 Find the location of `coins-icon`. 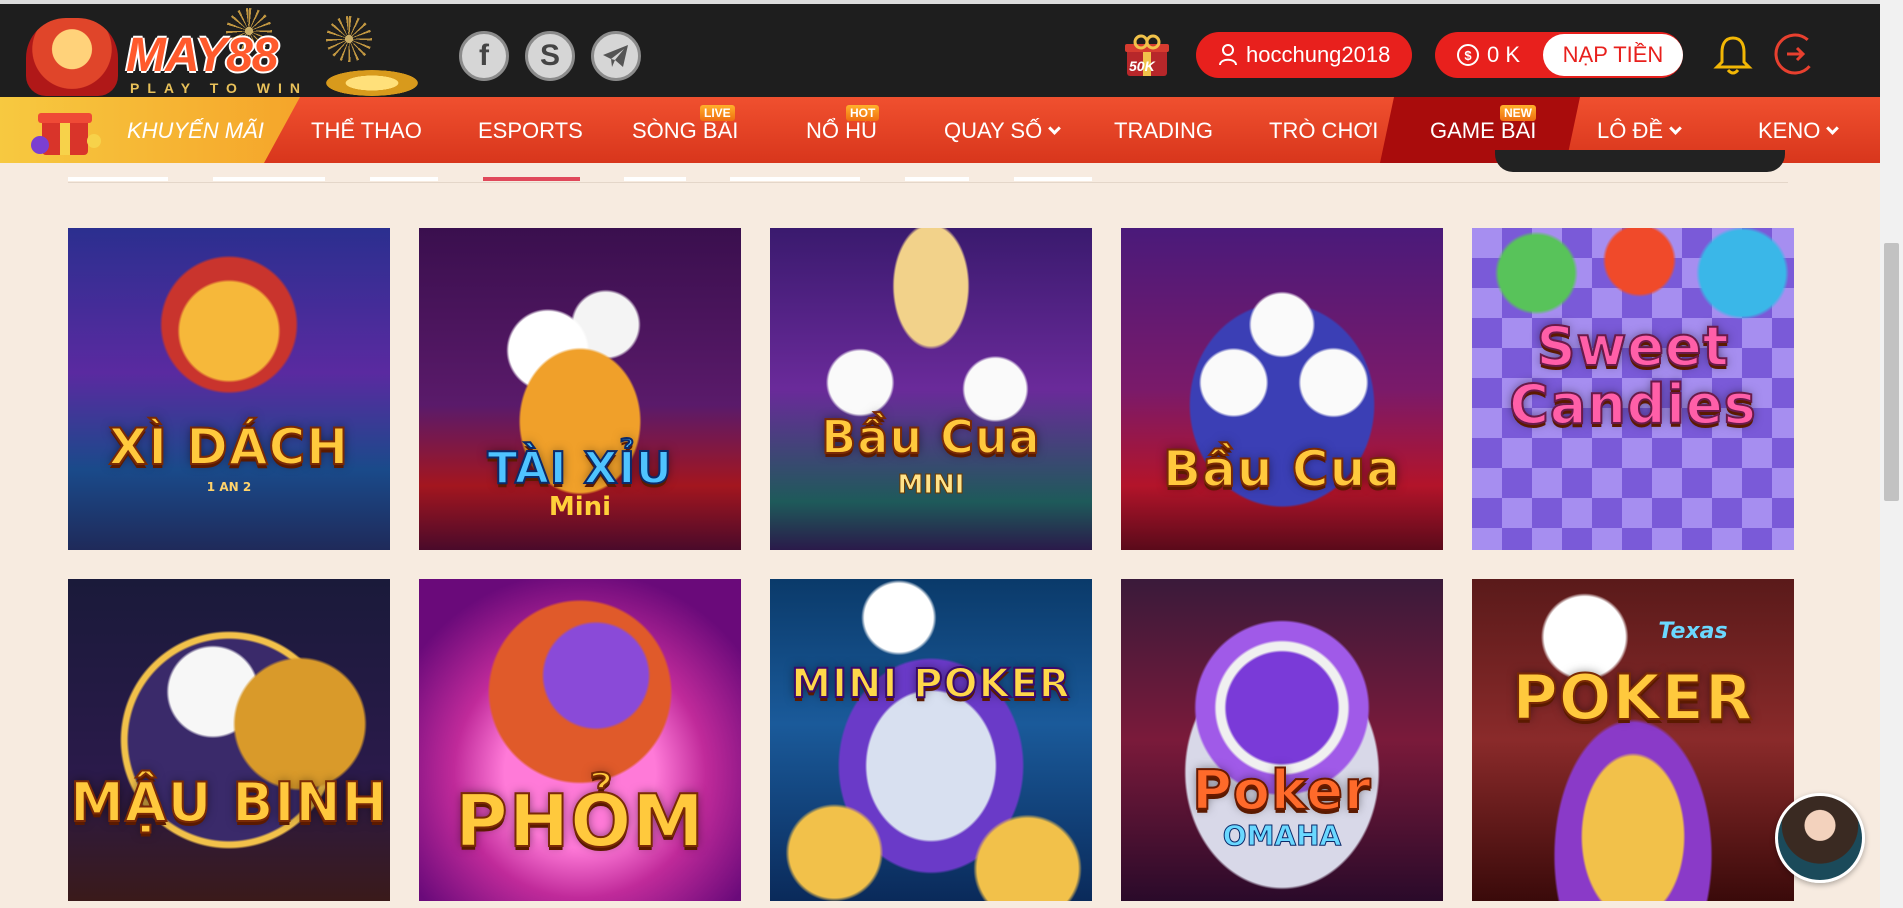

coins-icon is located at coordinates (372, 83).